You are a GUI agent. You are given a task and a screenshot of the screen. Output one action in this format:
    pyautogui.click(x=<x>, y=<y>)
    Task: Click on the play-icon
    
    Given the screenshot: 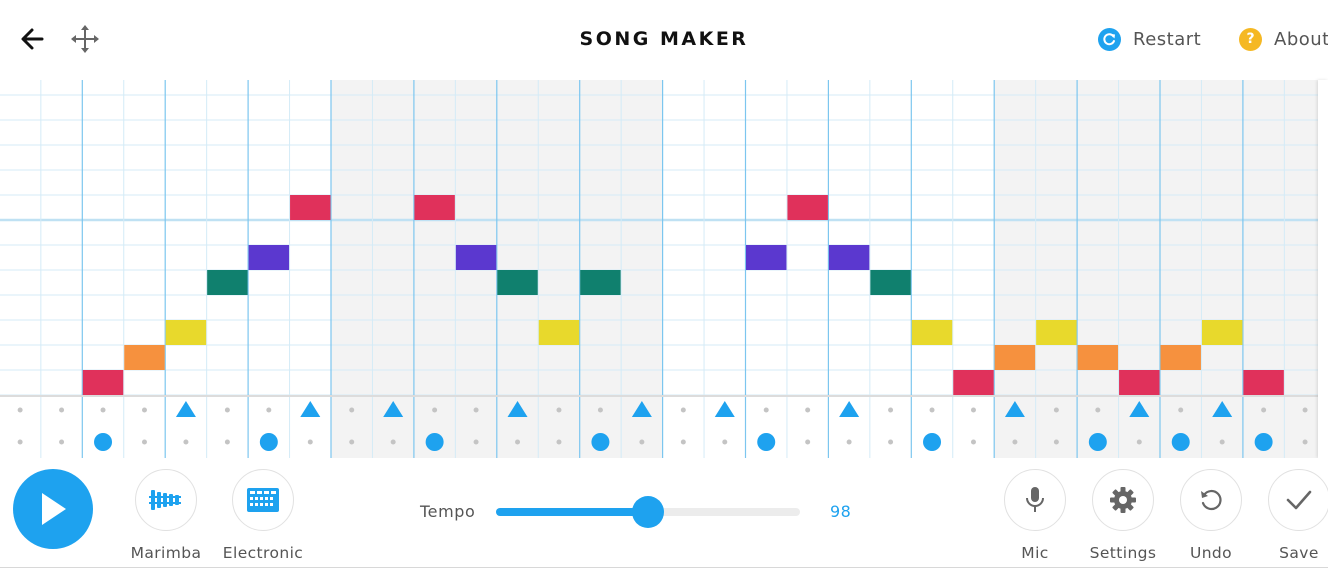 What is the action you would take?
    pyautogui.click(x=54, y=509)
    